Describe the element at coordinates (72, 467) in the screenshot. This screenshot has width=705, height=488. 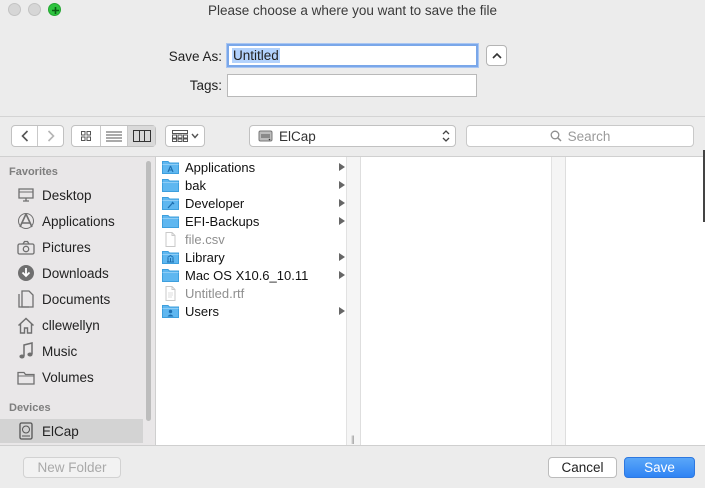
I see `new-folder-button: New Folder` at that location.